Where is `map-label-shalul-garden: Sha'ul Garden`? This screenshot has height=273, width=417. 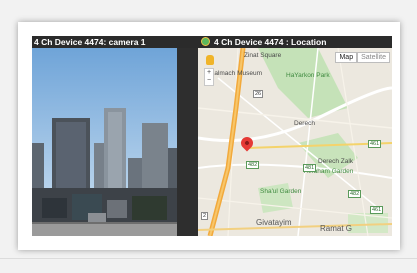
map-label-shalul-garden: Sha'ul Garden is located at coordinates (281, 191).